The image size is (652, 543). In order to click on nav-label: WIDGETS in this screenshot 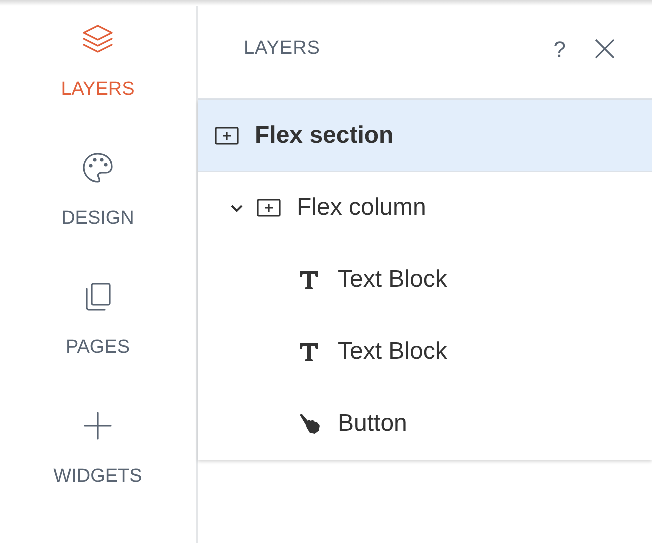, I will do `click(98, 477)`.